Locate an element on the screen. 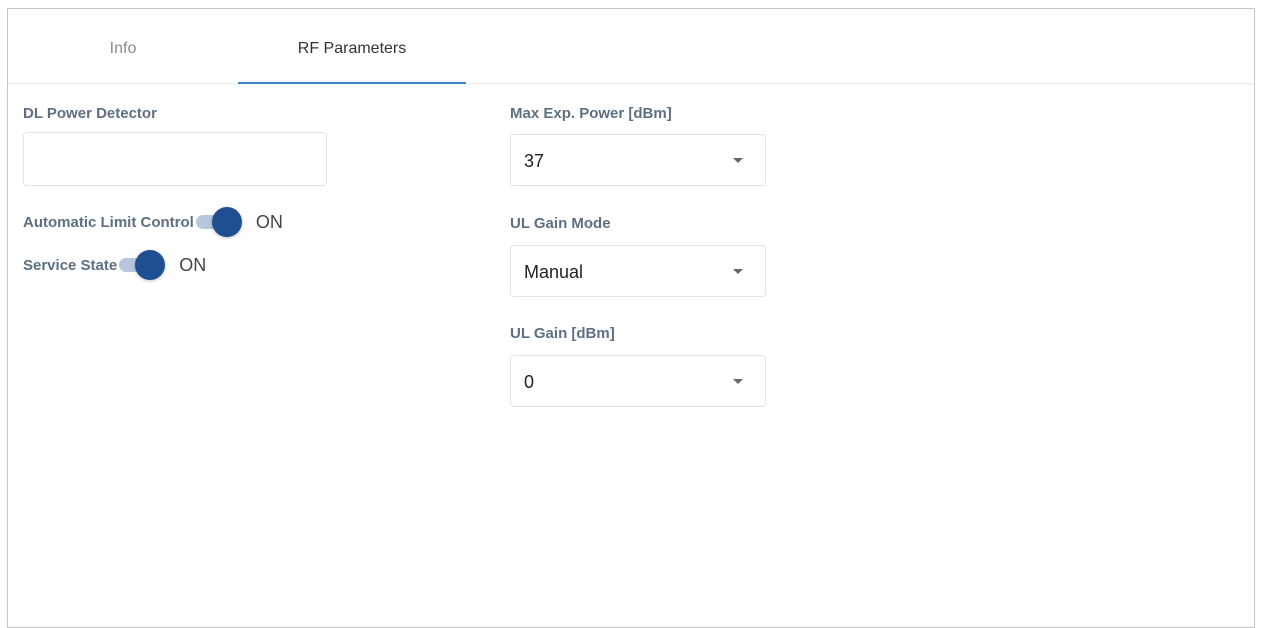  service-state-label: Service State is located at coordinates (70, 265).